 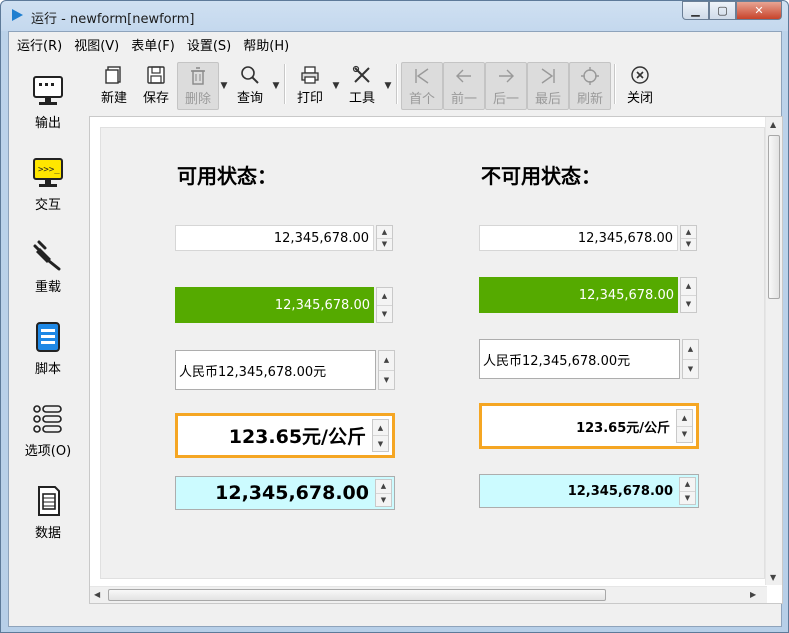 I want to click on scroll-down-icon: ▼, so click(x=773, y=577).